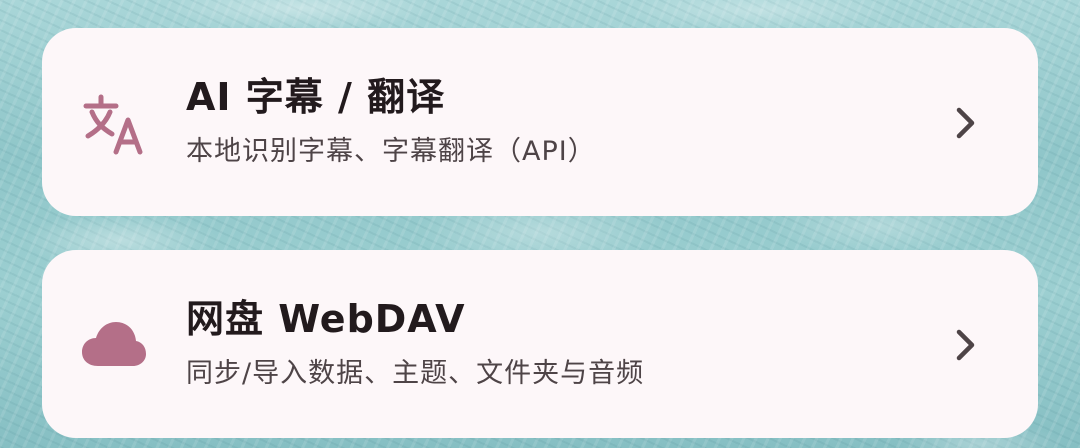 Image resolution: width=1080 pixels, height=448 pixels. What do you see at coordinates (114, 124) in the screenshot?
I see `translate-icon` at bounding box center [114, 124].